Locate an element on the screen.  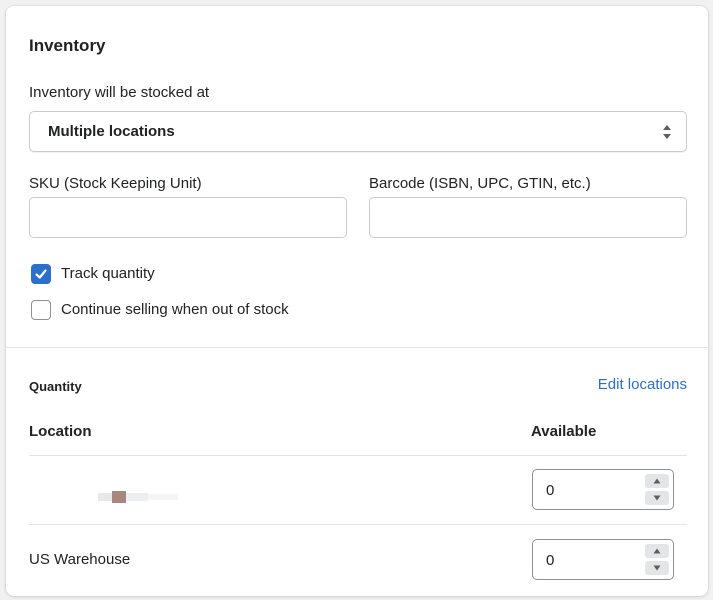
edit-locations-link: Edit locations is located at coordinates (642, 384).